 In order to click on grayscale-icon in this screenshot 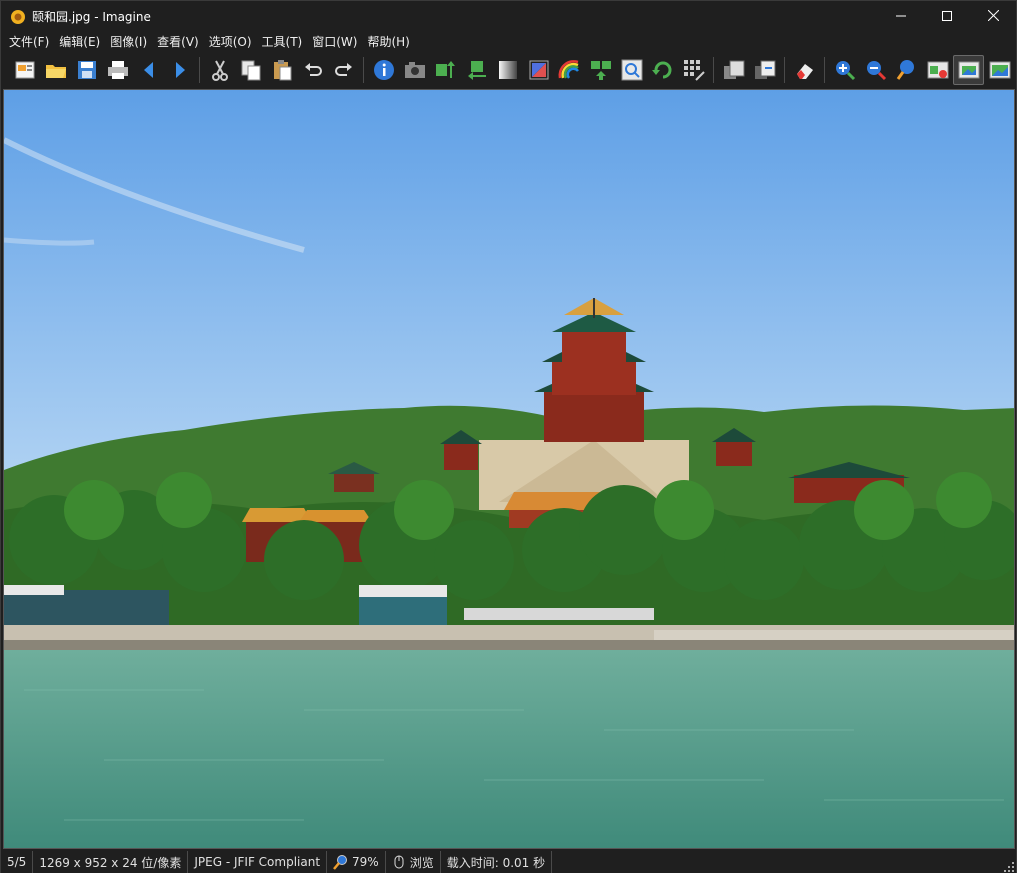, I will do `click(507, 69)`.